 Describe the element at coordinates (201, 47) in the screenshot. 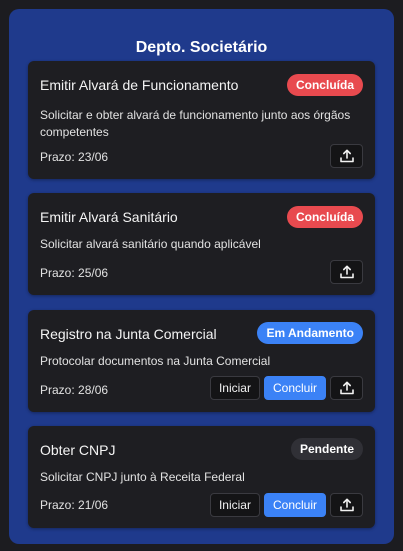

I see `panel-title: Depto. Societário` at that location.